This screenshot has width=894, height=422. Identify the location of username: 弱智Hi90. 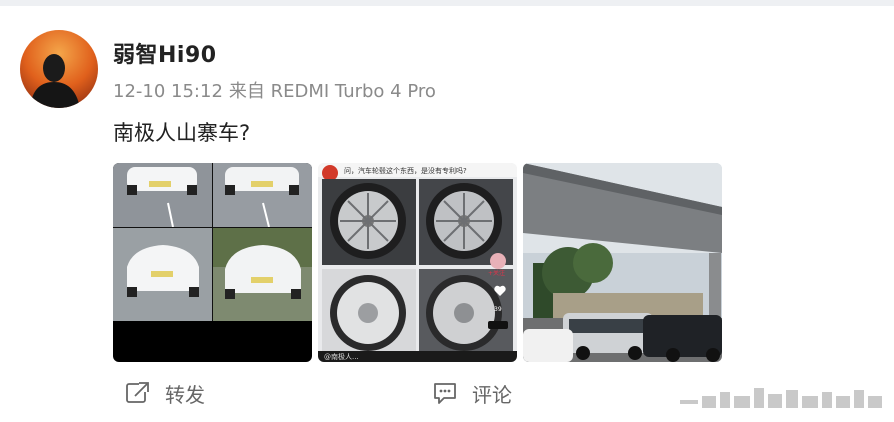
(165, 53).